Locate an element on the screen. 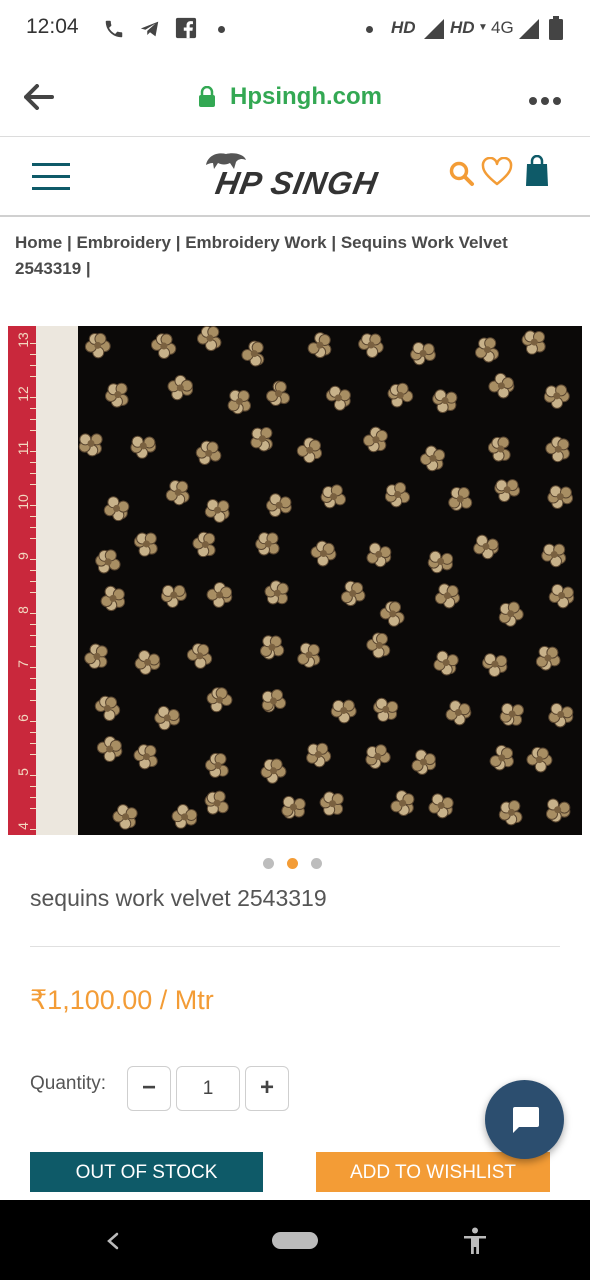 This screenshot has height=1280, width=590. breadcrumb-home: Home is located at coordinates (38, 242).